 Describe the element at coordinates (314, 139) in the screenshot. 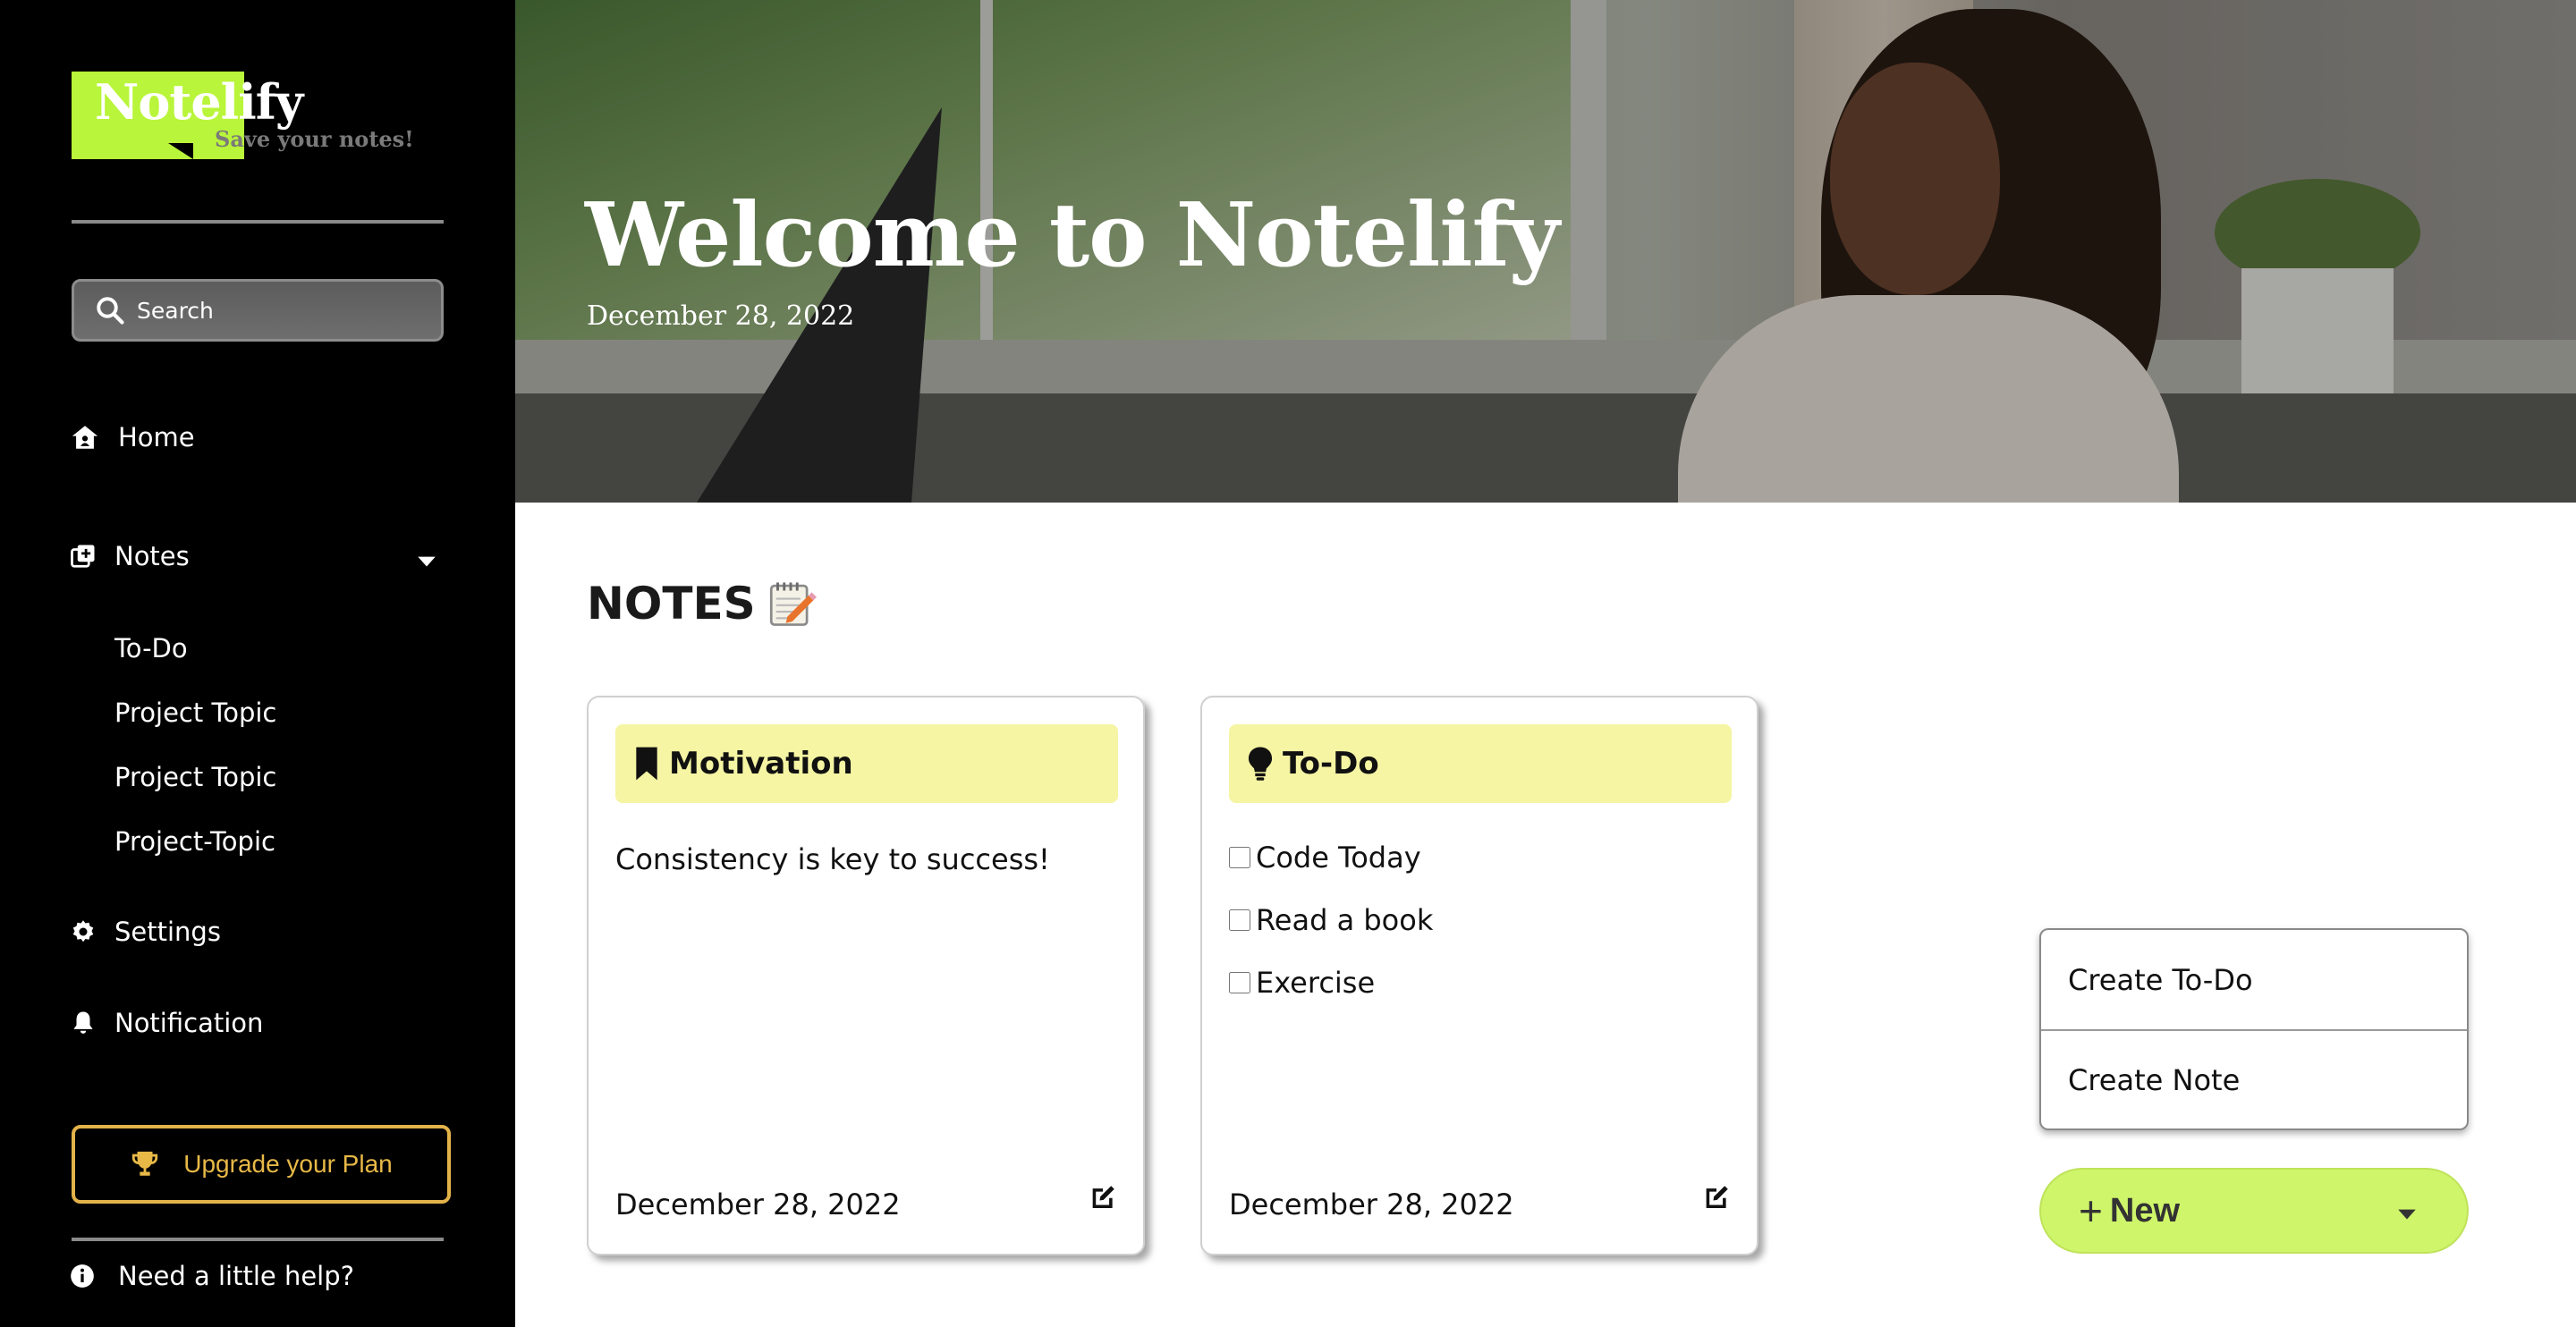

I see `logo-tagline: Save your notes!` at that location.